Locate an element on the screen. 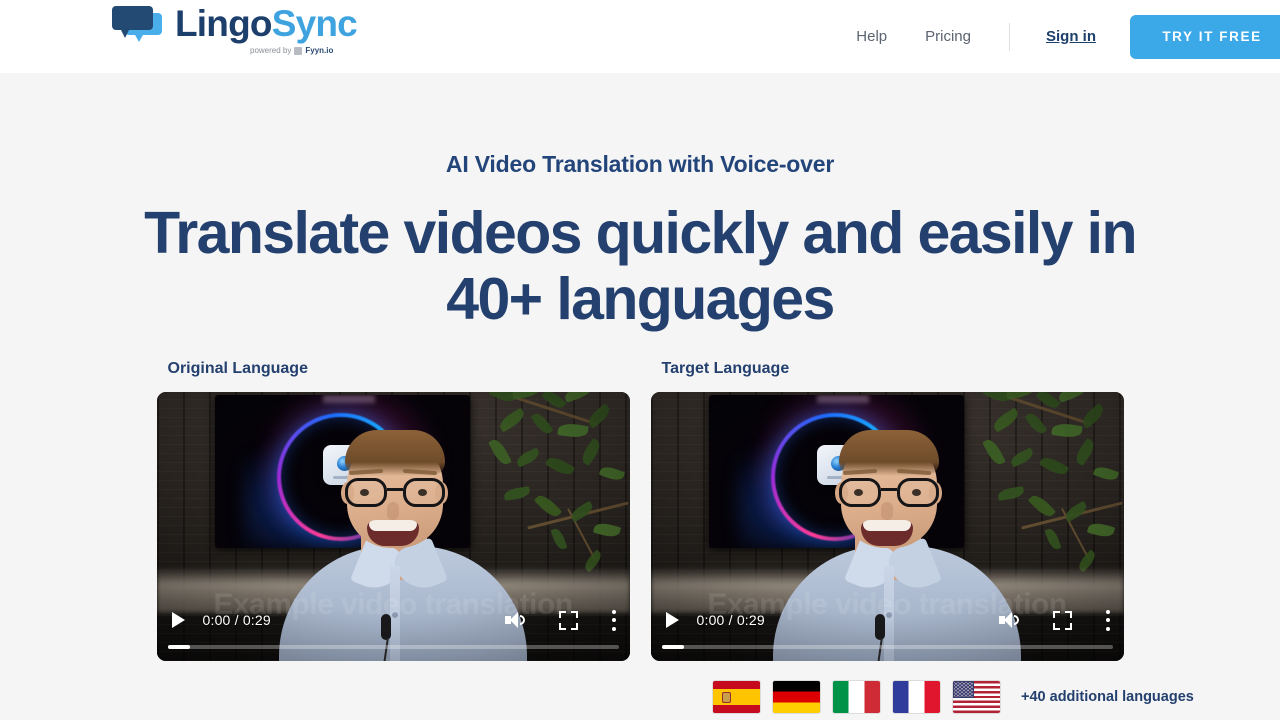 Image resolution: width=1280 pixels, height=720 pixels. try-it-free-button: TRY IT FREE is located at coordinates (1205, 36).